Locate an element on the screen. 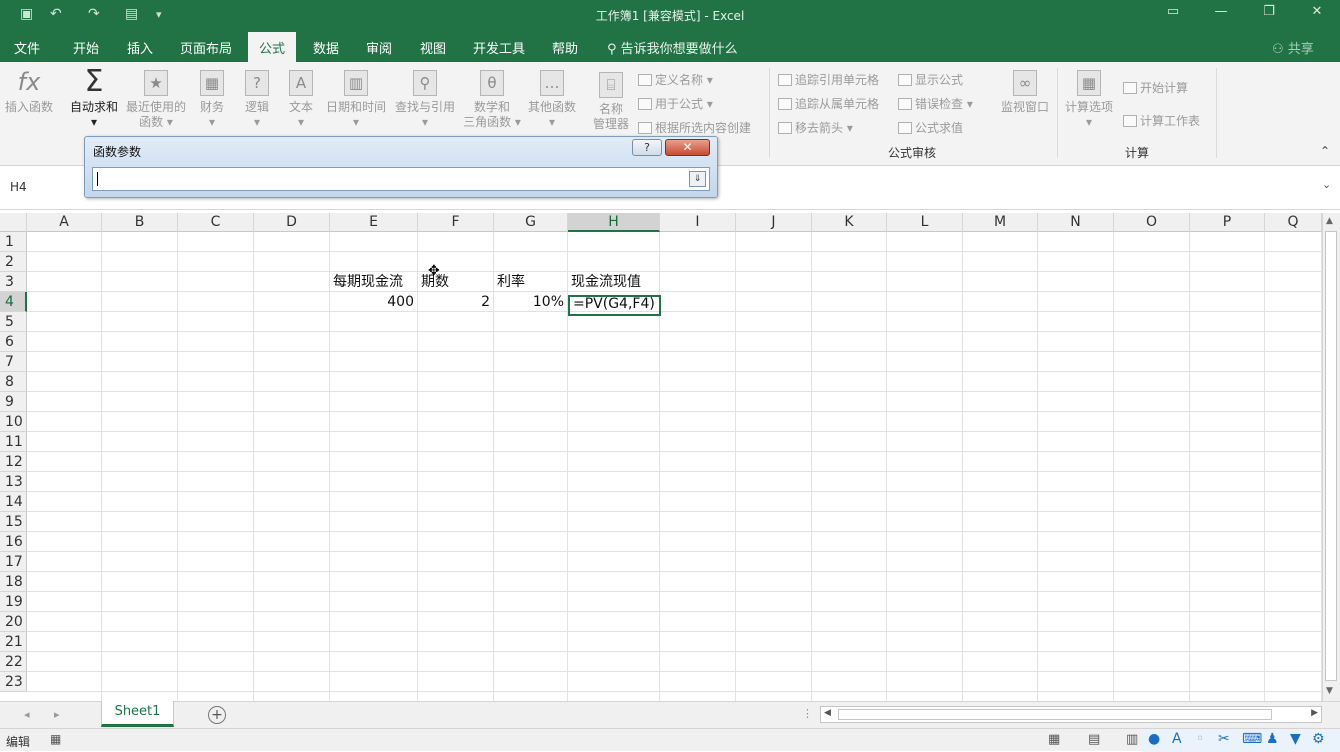 This screenshot has height=752, width=1340. cell-h3: 现金流现值 is located at coordinates (606, 282).